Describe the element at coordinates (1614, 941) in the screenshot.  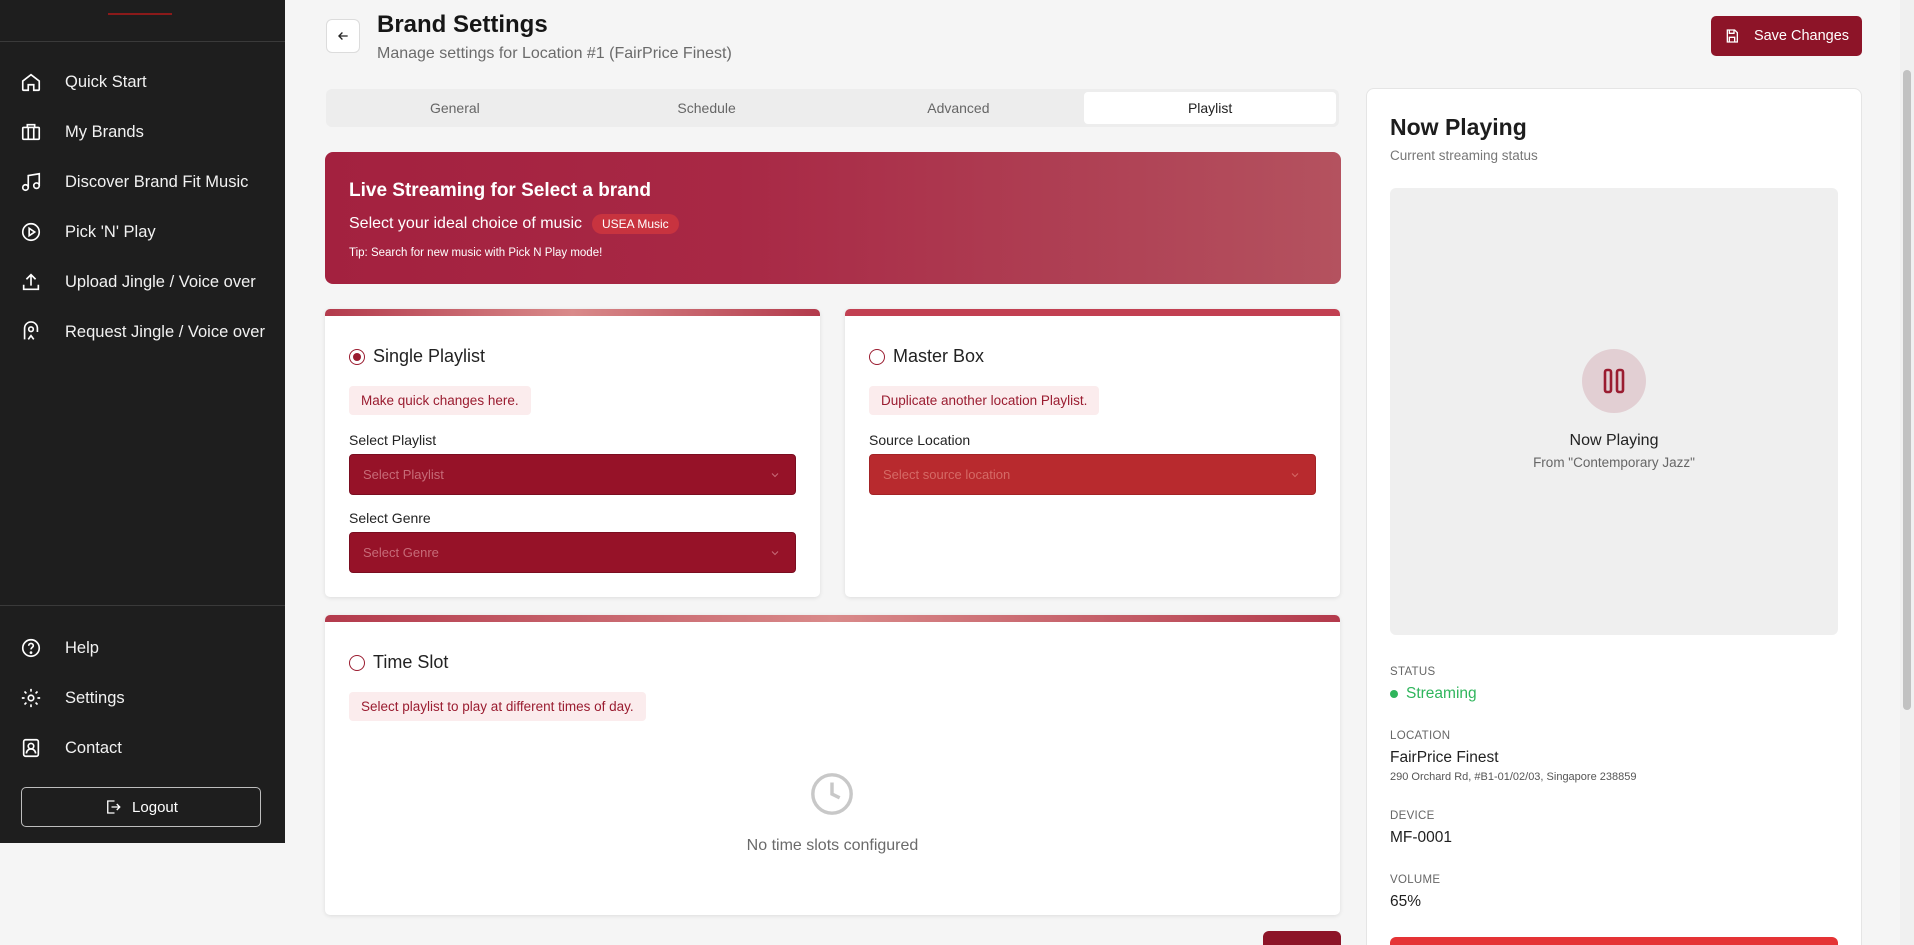
I see `panel-action-button` at that location.